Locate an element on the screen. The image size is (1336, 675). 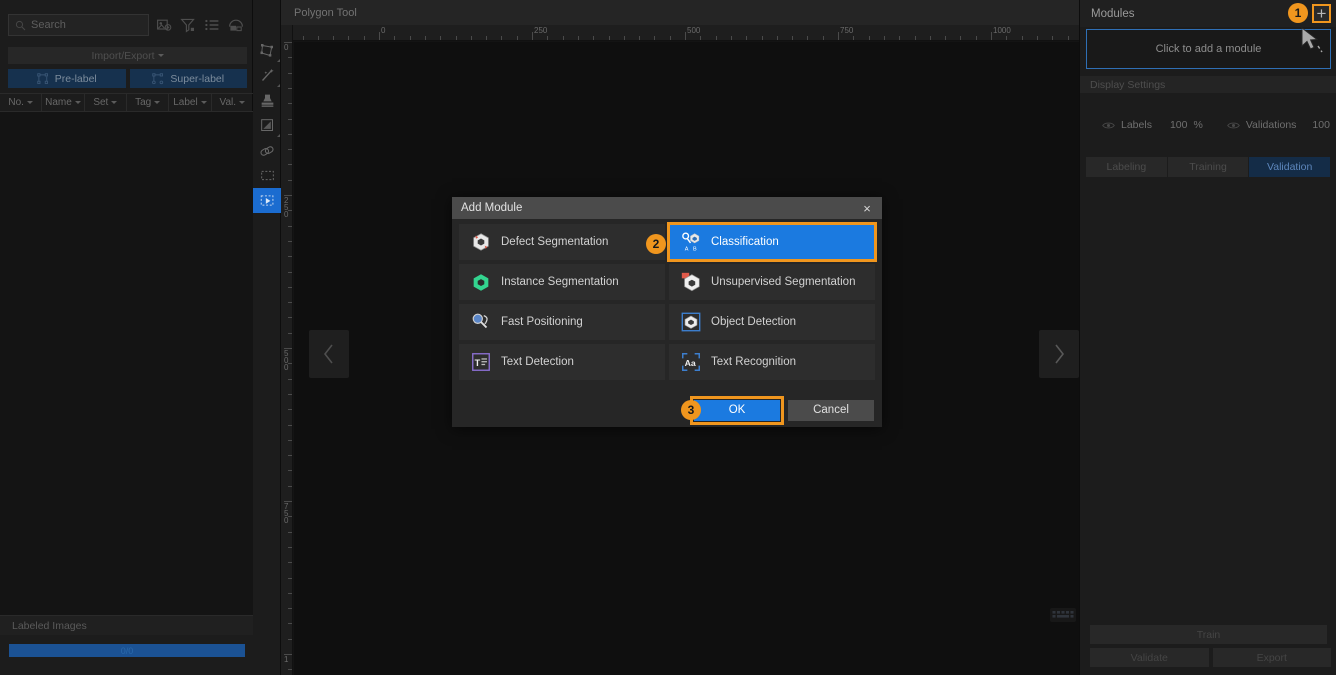
magic-wand-tool is located at coordinates (267, 75).